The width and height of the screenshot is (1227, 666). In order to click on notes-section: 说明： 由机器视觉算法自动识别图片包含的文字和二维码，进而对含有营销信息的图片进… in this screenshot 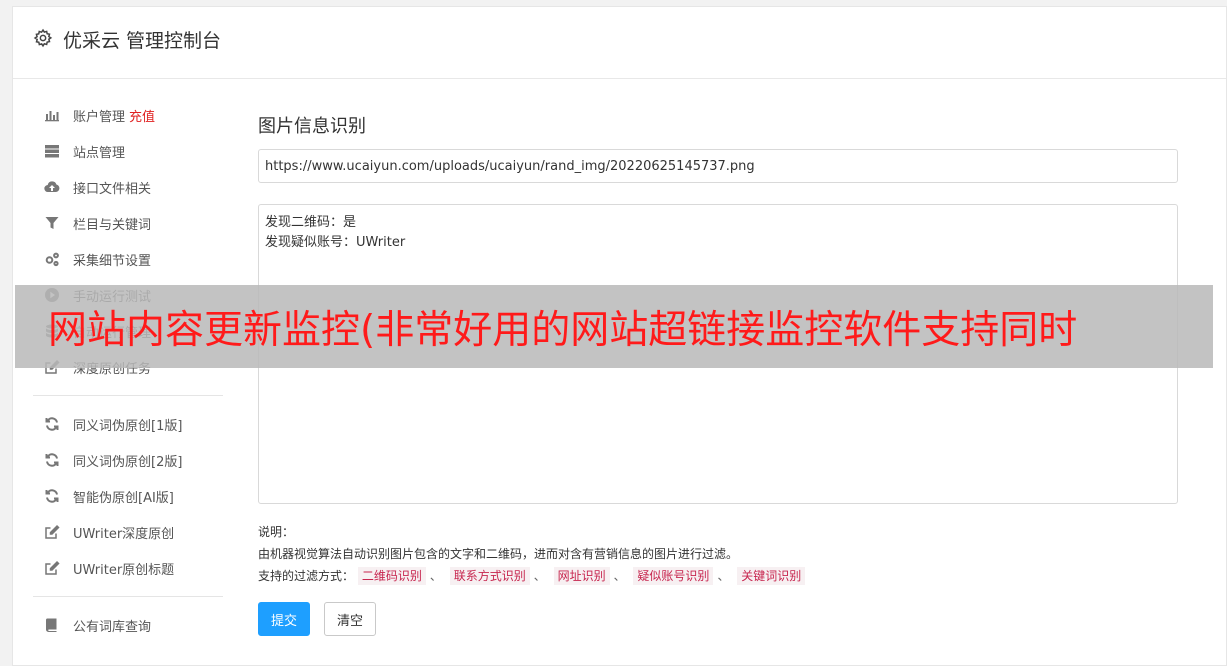, I will do `click(718, 554)`.